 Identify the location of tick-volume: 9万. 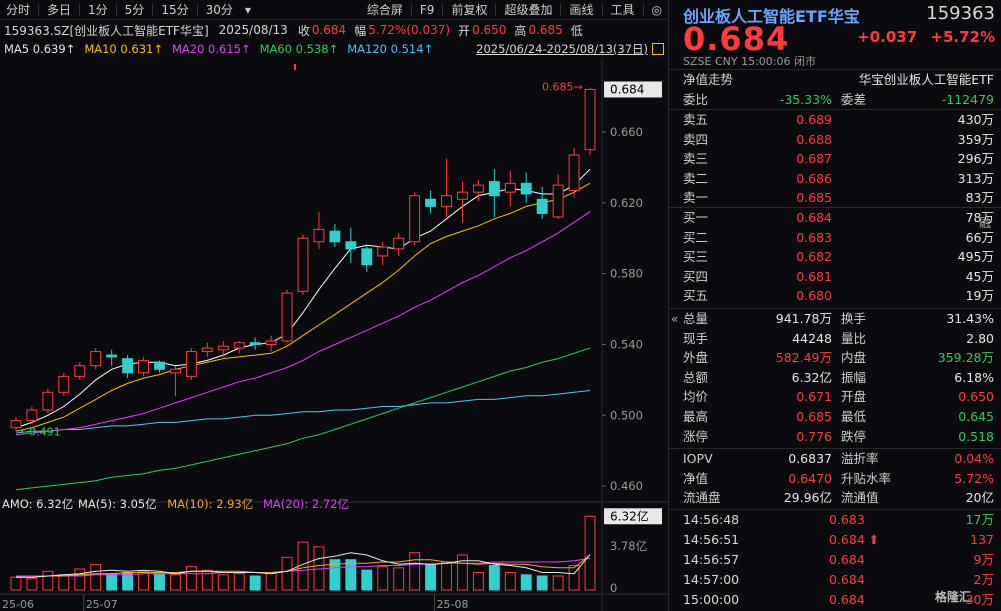
(983, 559).